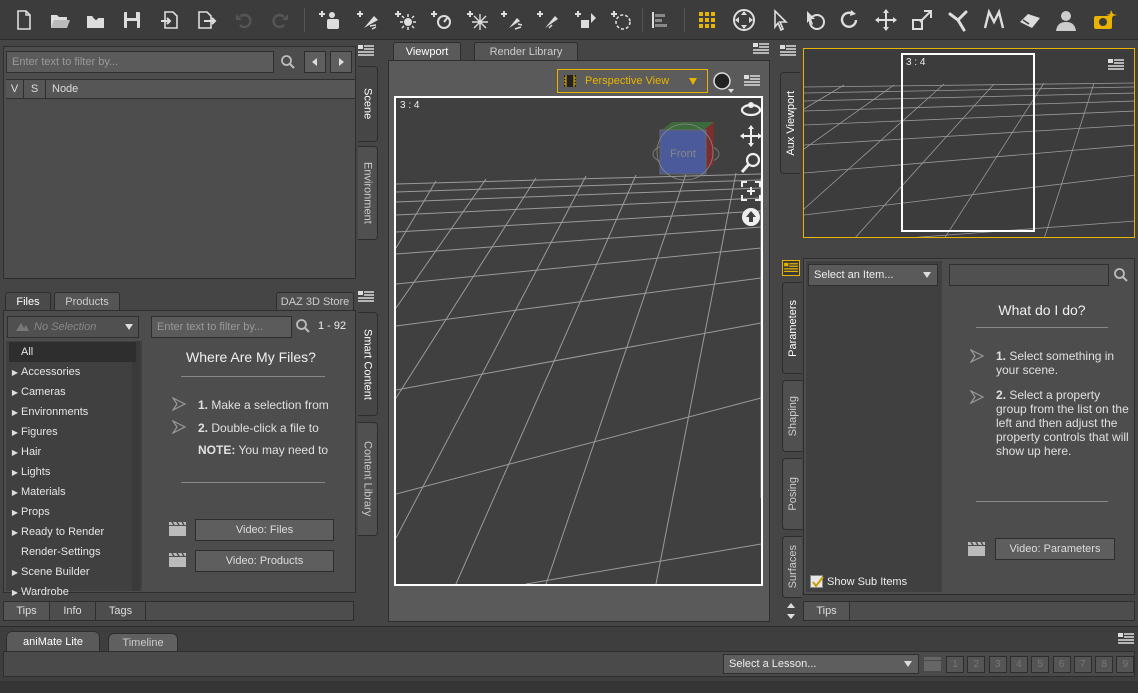 The height and width of the screenshot is (693, 1138). Describe the element at coordinates (72, 432) in the screenshot. I see `category-item: ▶ Figures` at that location.